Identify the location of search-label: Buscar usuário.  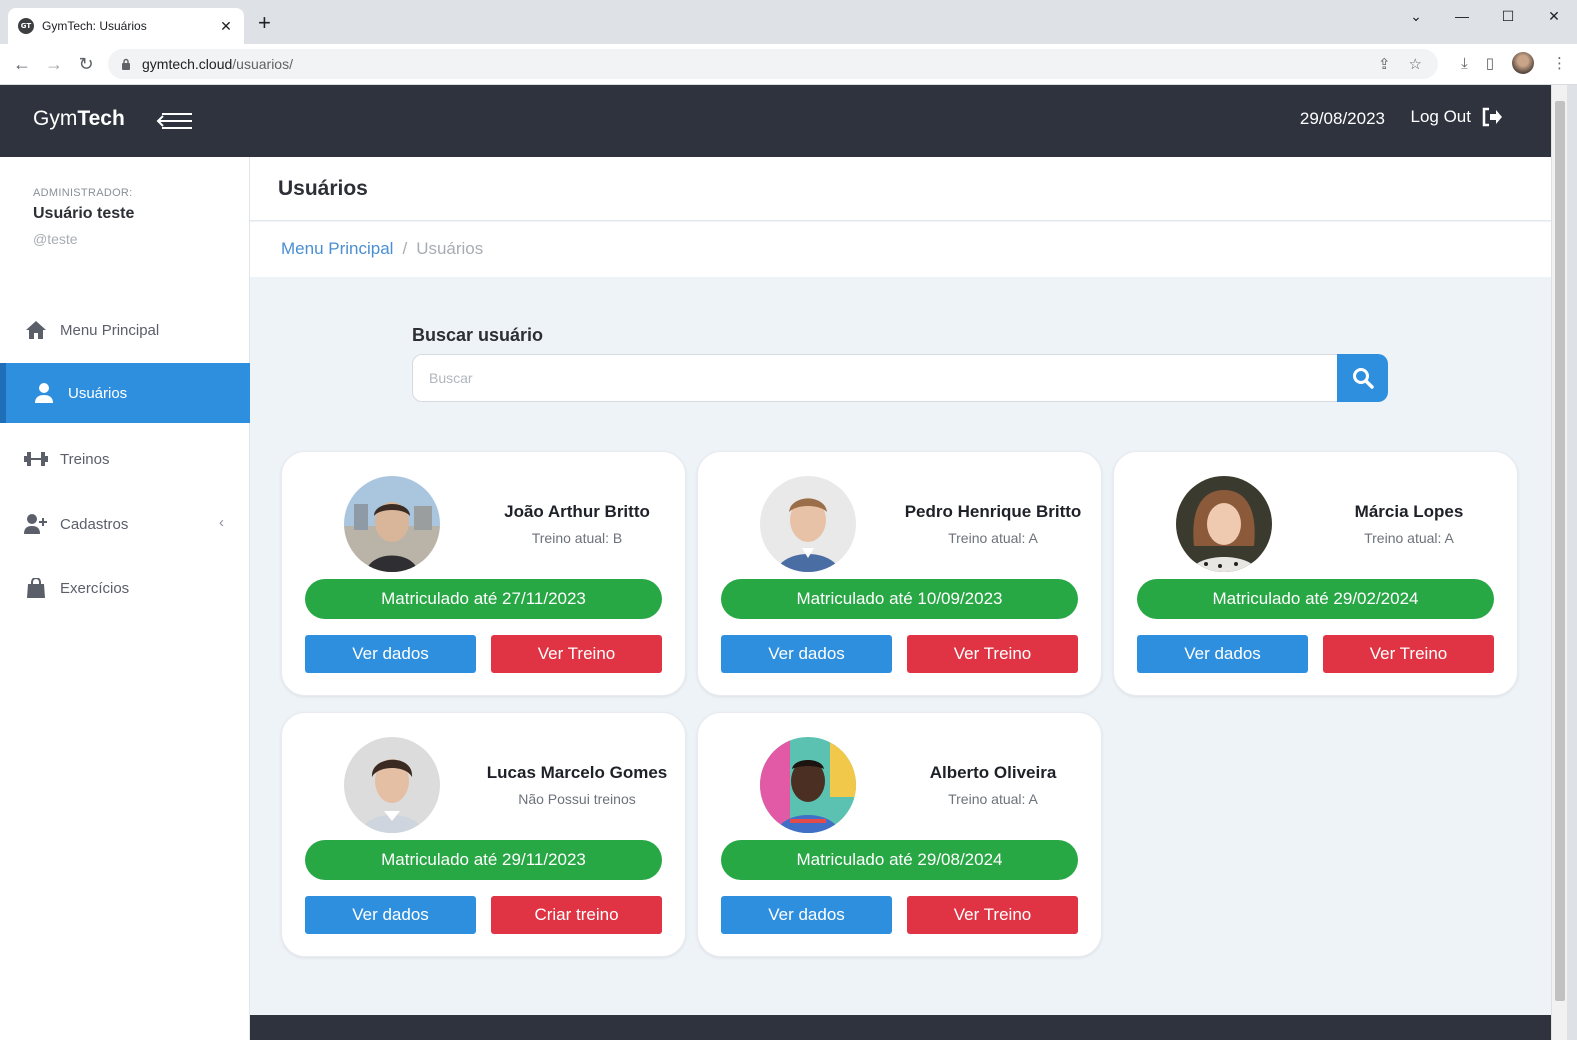
(478, 335).